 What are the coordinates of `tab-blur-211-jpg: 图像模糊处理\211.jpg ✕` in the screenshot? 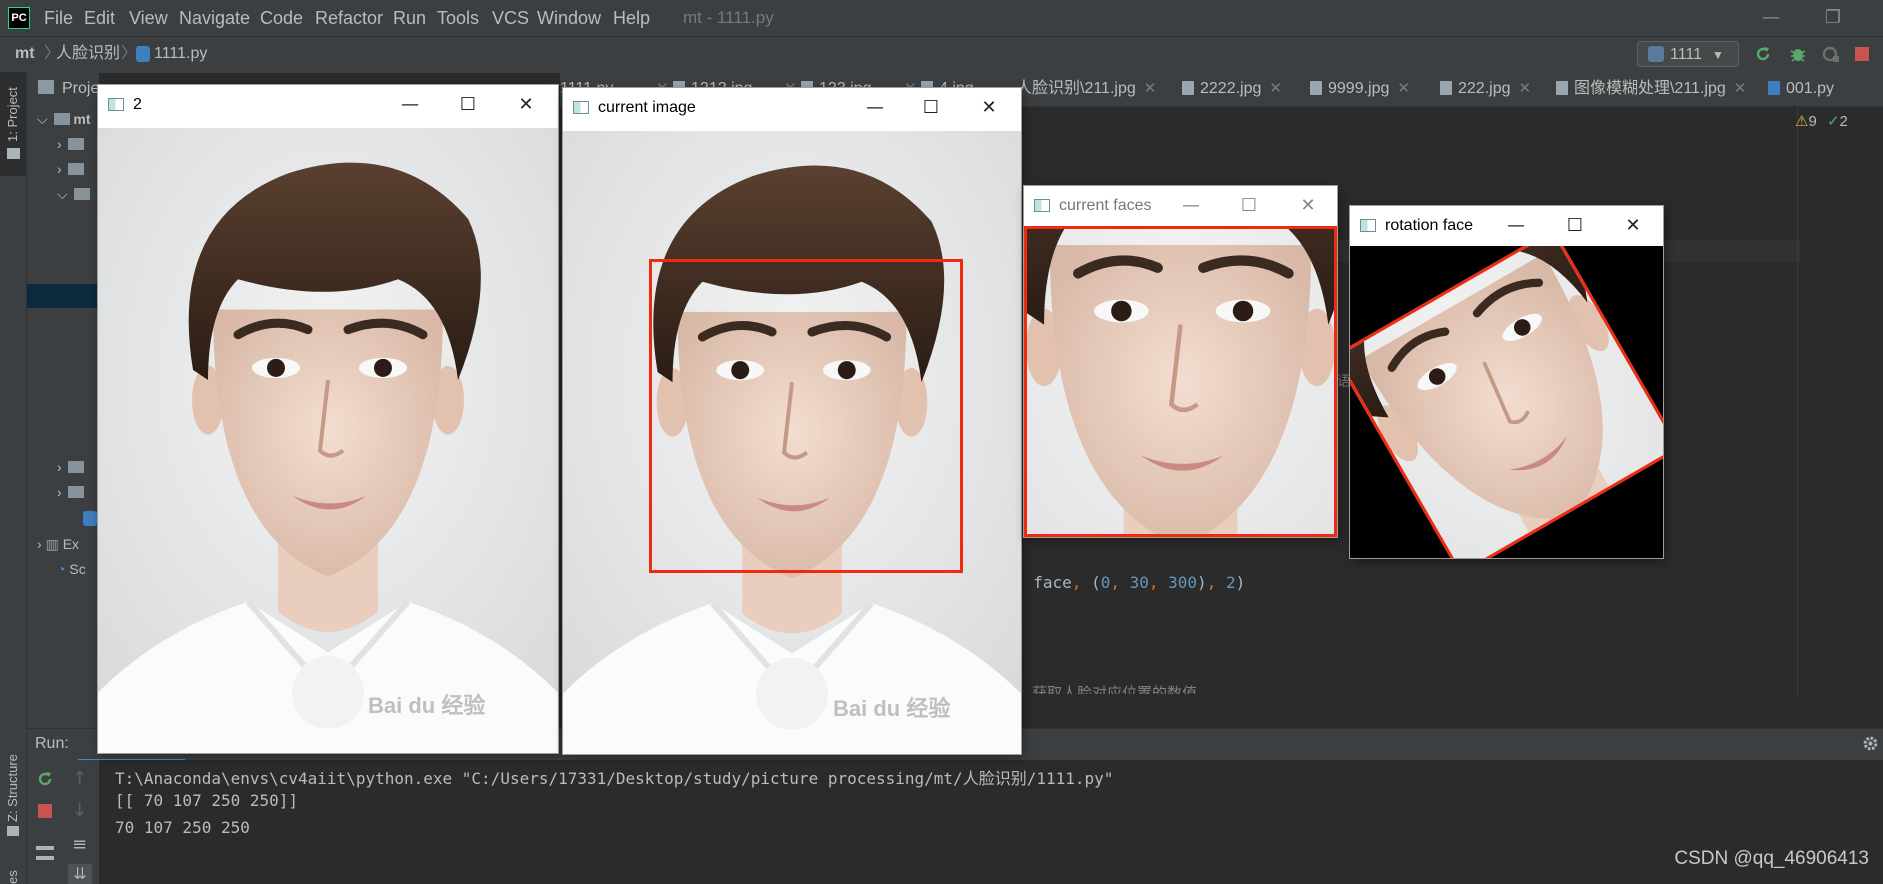 It's located at (1651, 89).